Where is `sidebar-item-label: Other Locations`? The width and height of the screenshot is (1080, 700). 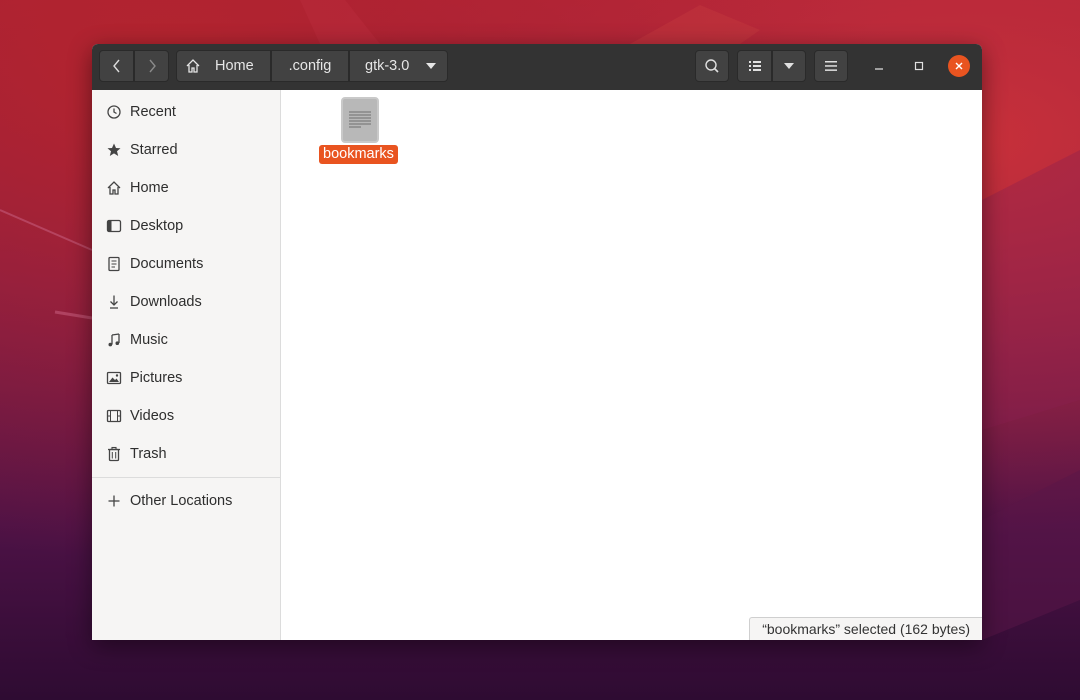 sidebar-item-label: Other Locations is located at coordinates (181, 501).